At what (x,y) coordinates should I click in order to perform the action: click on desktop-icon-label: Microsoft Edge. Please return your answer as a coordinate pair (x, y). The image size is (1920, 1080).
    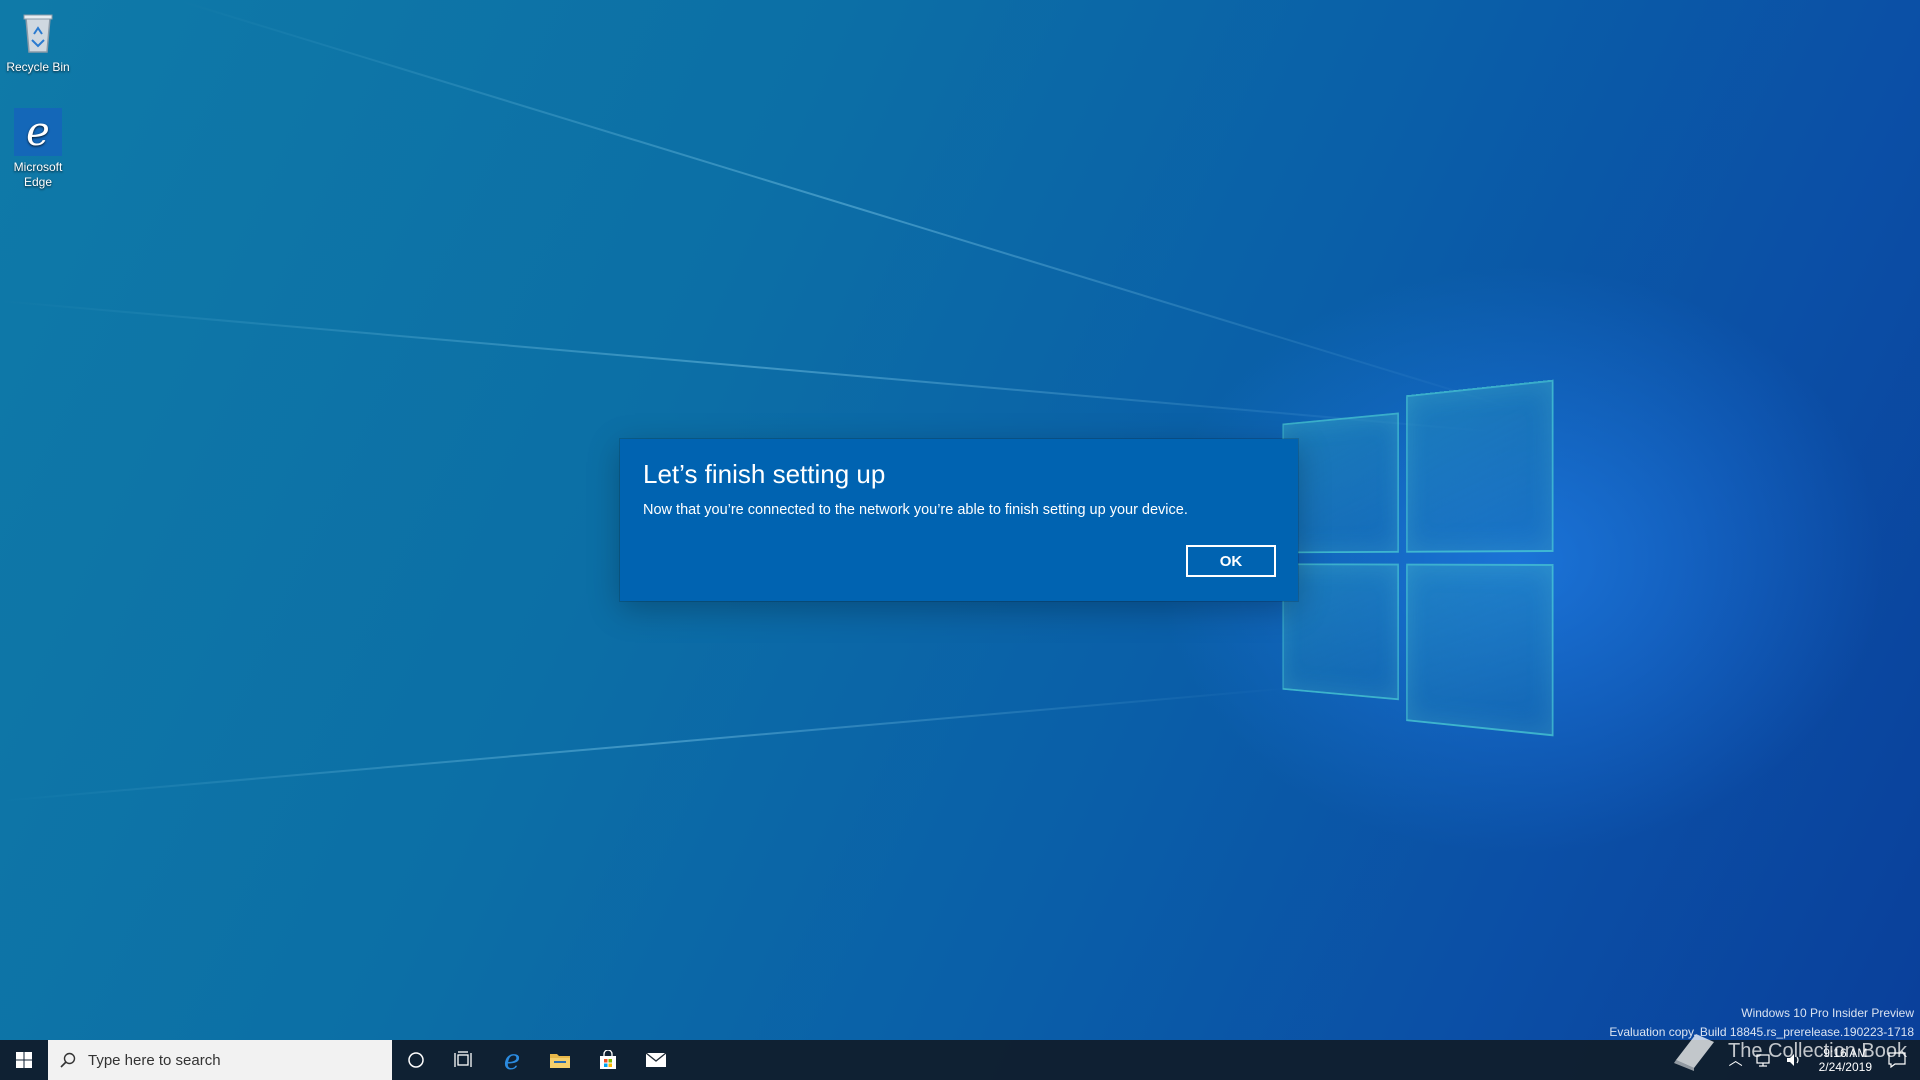
    Looking at the image, I should click on (38, 174).